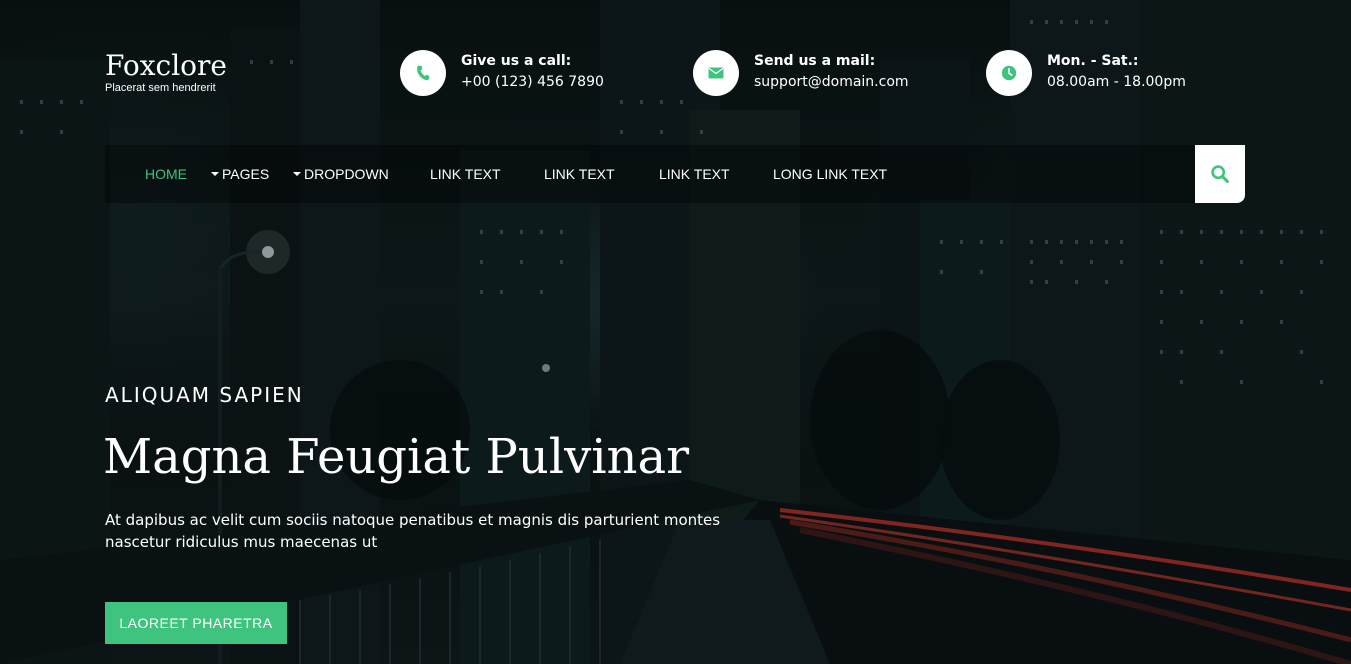  Describe the element at coordinates (196, 623) in the screenshot. I see `cta-button: LAOREET PHARETRA` at that location.